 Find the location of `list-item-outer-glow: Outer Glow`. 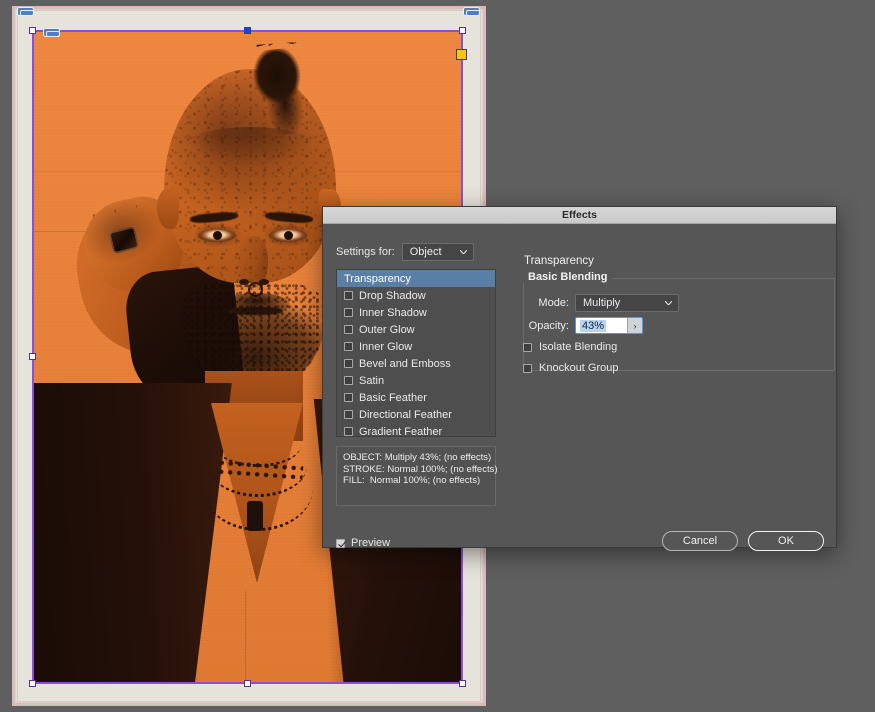

list-item-outer-glow: Outer Glow is located at coordinates (416, 329).